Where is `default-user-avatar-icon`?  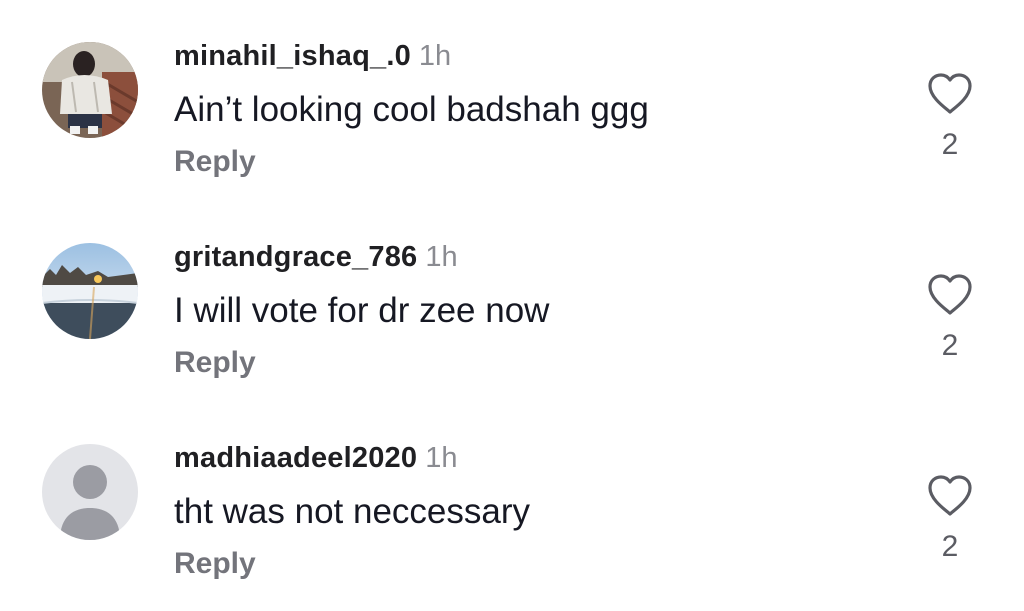
default-user-avatar-icon is located at coordinates (90, 492).